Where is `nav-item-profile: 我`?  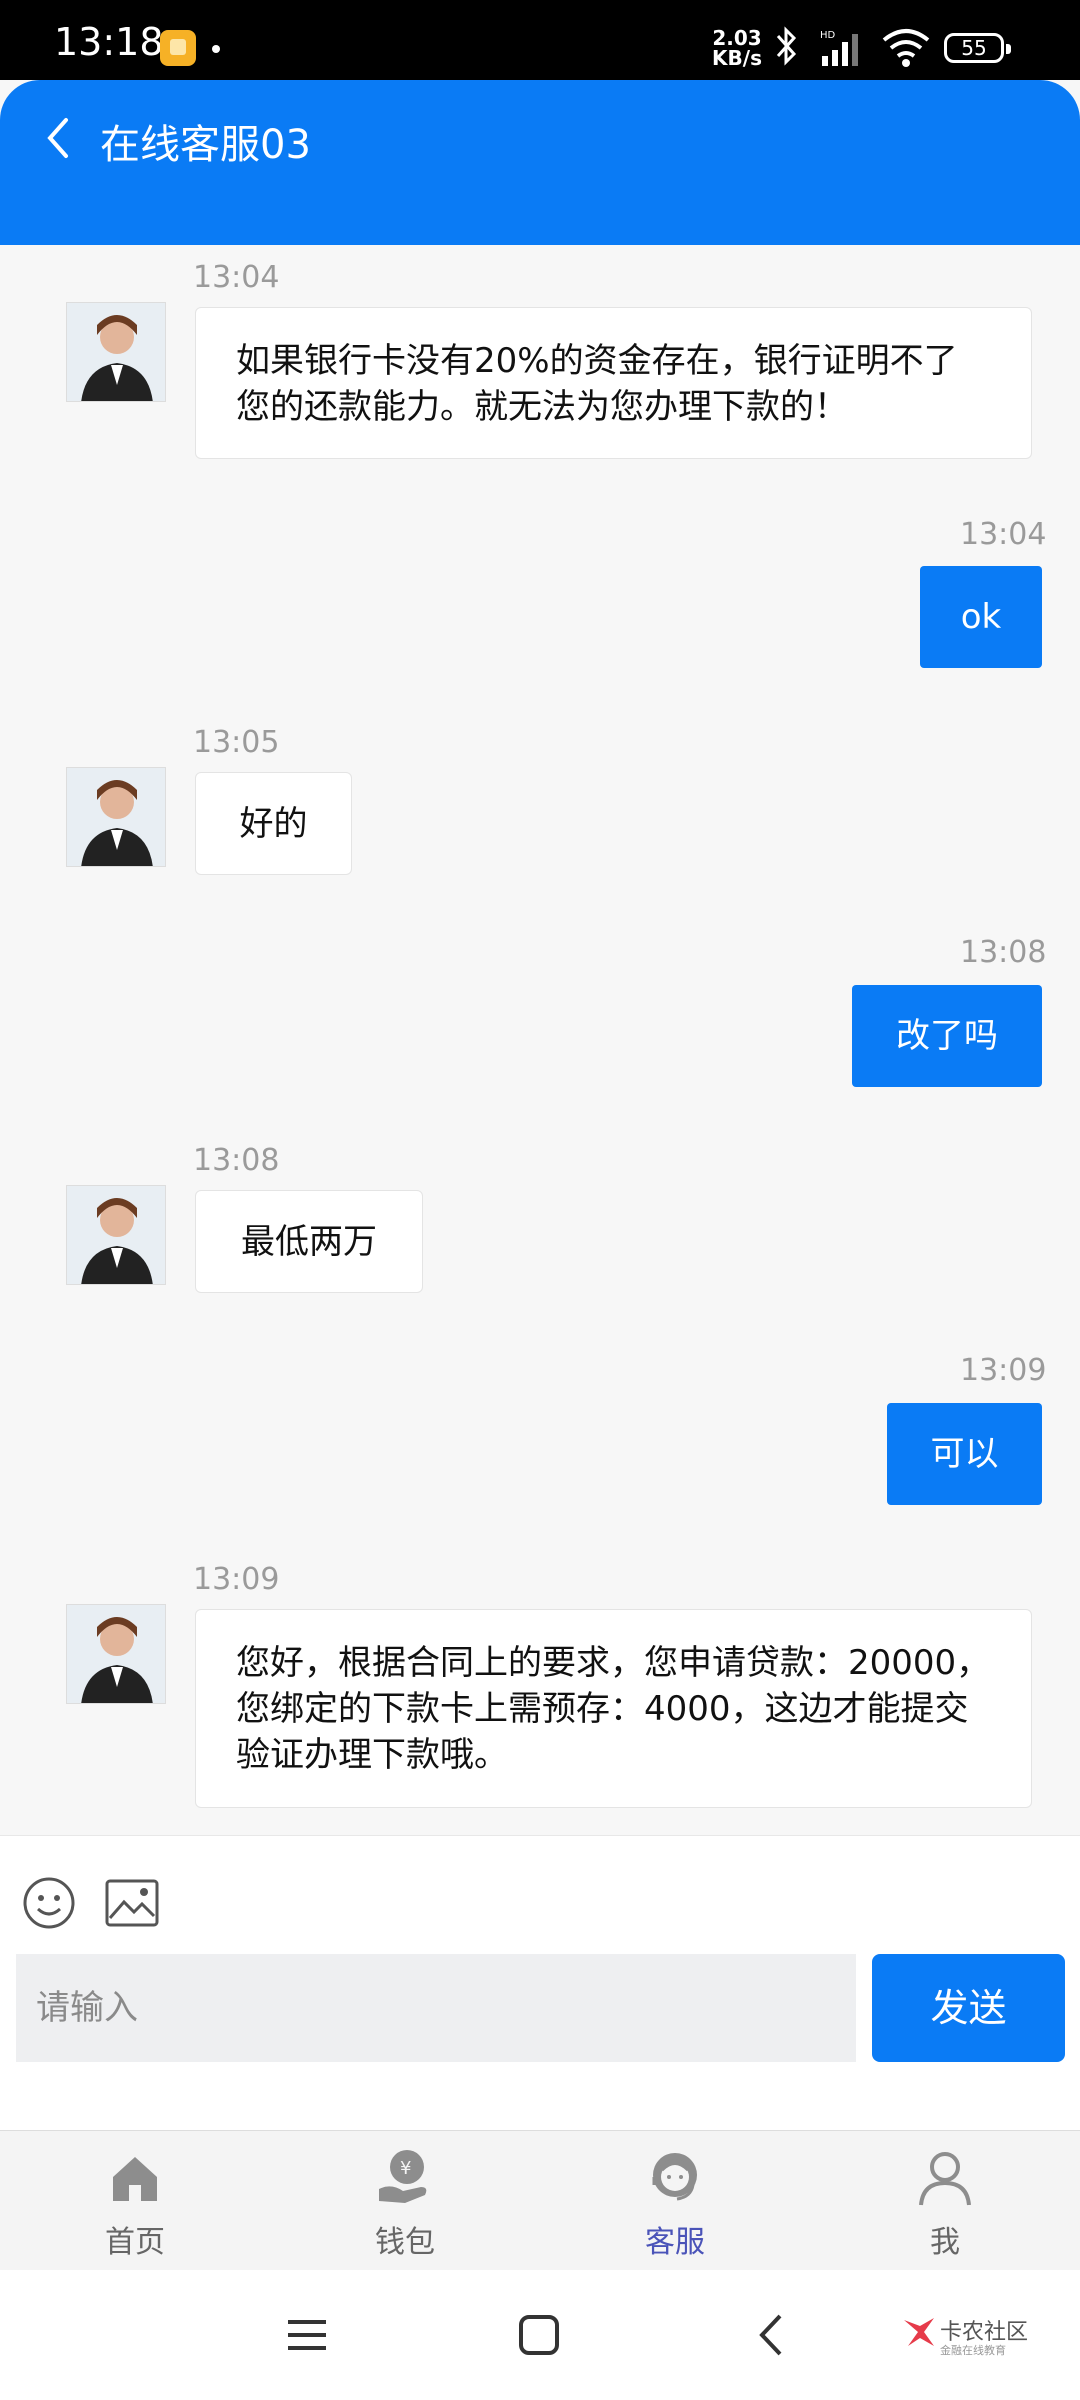 nav-item-profile: 我 is located at coordinates (945, 2201).